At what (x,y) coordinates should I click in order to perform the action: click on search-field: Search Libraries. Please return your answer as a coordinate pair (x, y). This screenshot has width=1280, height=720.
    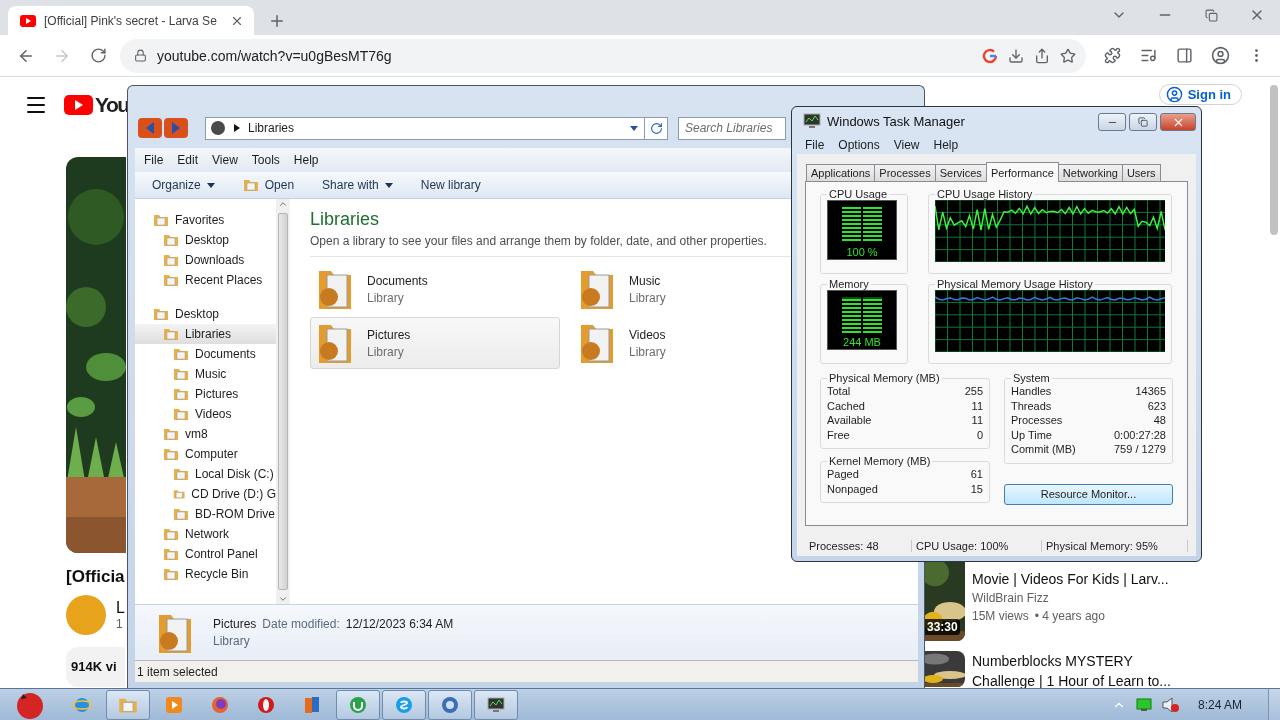
    Looking at the image, I should click on (732, 128).